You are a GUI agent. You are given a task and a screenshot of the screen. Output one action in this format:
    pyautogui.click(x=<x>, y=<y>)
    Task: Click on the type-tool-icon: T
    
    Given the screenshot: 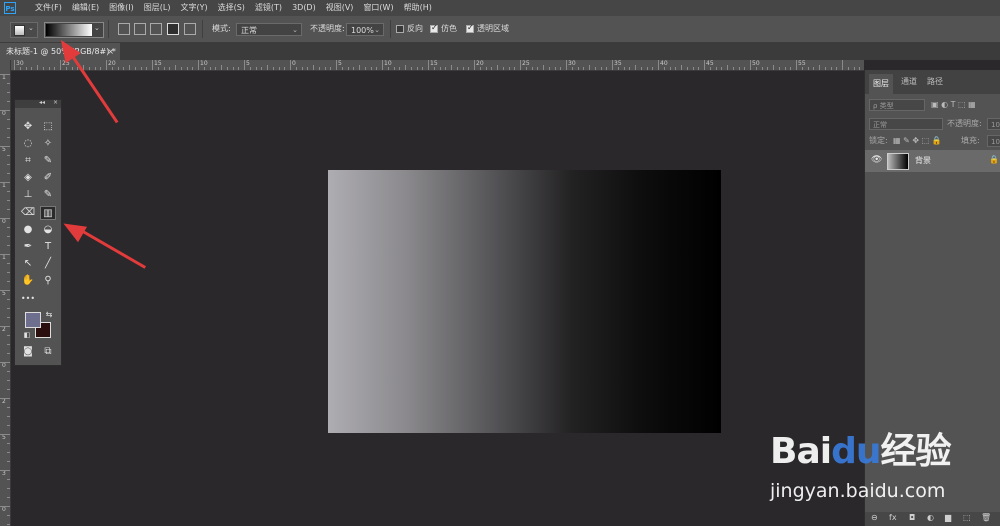 What is the action you would take?
    pyautogui.click(x=48, y=247)
    